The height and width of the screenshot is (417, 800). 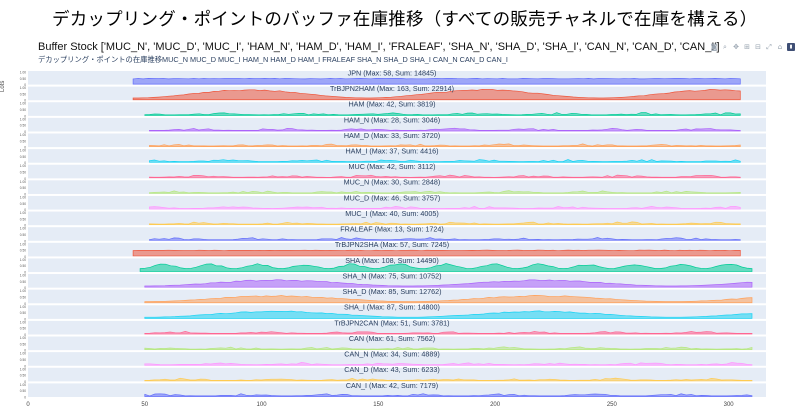 I want to click on subplot-label-MUC_I: MUC_I (Max: 40, Sum: 4005), so click(x=391, y=213).